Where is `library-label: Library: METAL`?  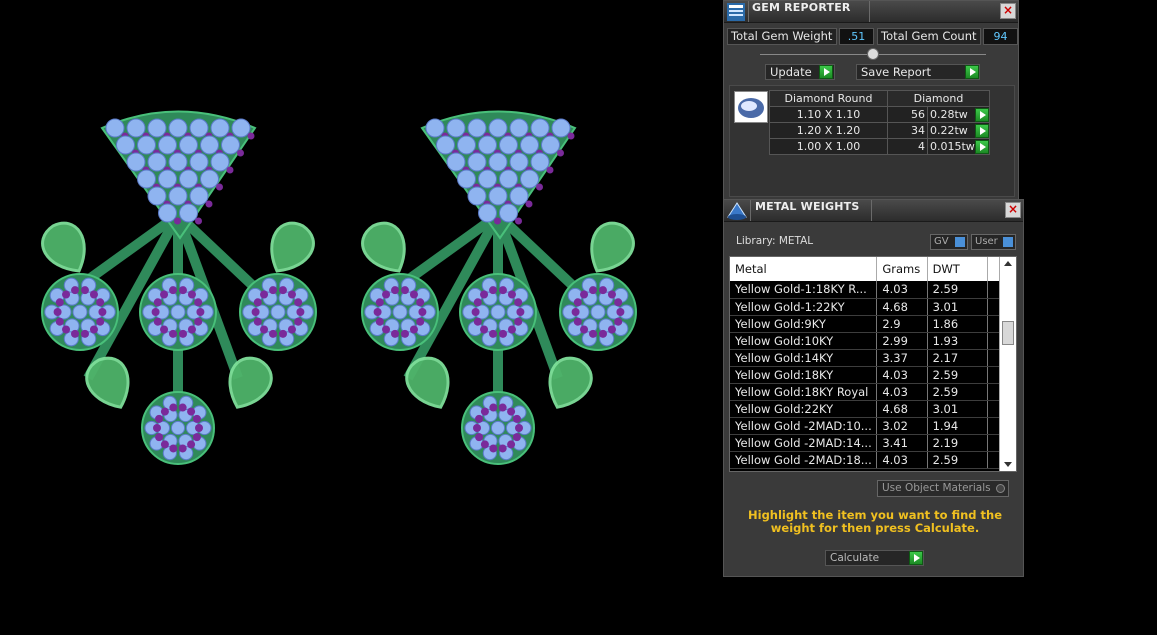
library-label: Library: METAL is located at coordinates (775, 241).